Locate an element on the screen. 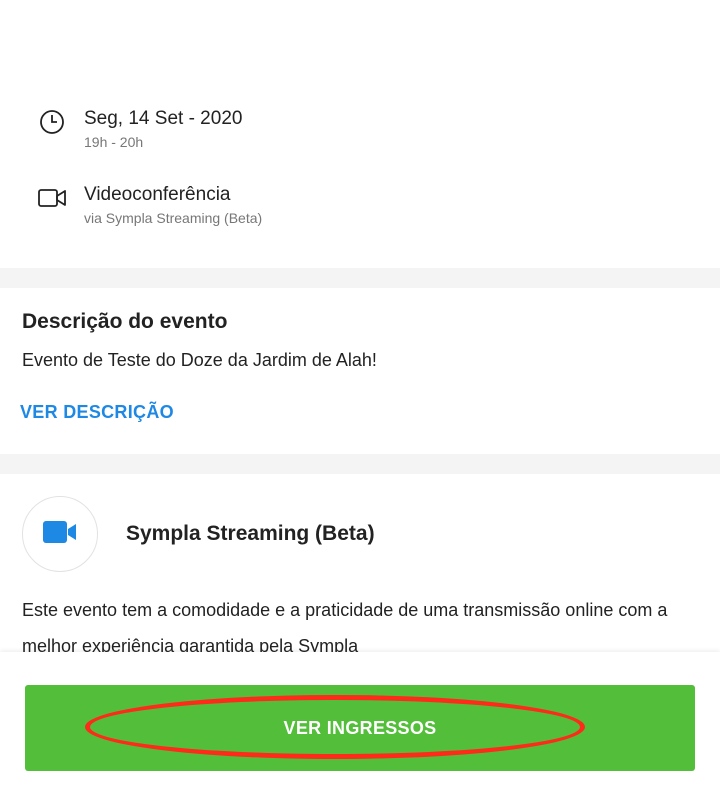  event-date-text: Seg, 14 Set - 2020 19h - 20h is located at coordinates (163, 129).